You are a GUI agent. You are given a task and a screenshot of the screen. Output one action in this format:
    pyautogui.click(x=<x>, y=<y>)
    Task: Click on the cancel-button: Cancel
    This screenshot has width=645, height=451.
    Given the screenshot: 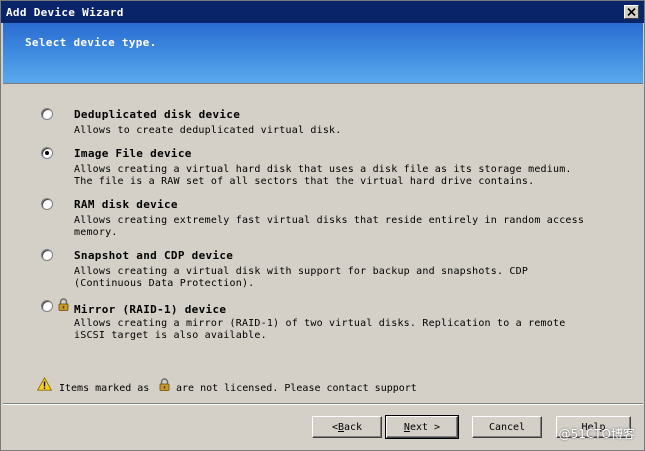 What is the action you would take?
    pyautogui.click(x=507, y=427)
    